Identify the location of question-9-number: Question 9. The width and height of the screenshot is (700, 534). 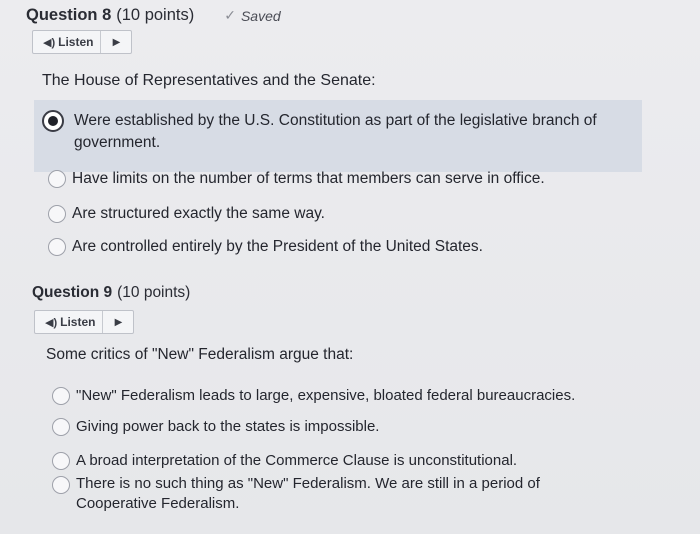
(72, 292).